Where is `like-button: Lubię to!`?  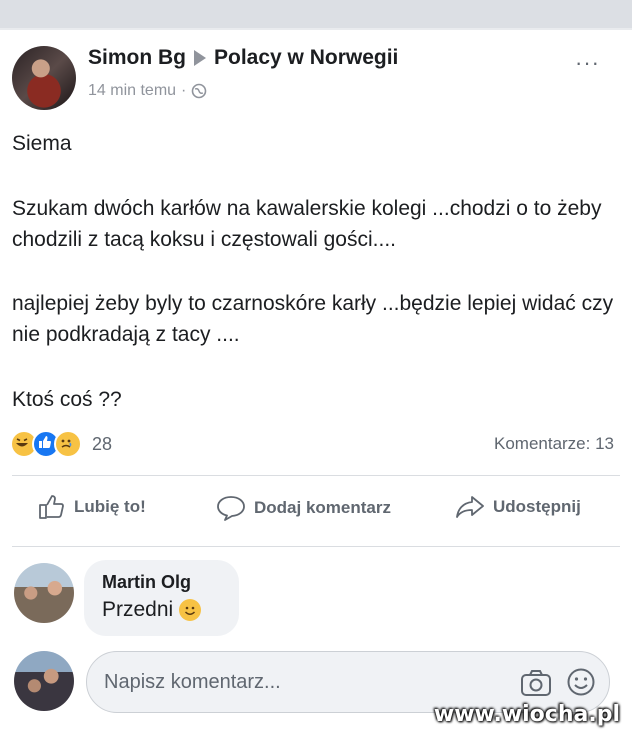 like-button: Lubię to! is located at coordinates (92, 507).